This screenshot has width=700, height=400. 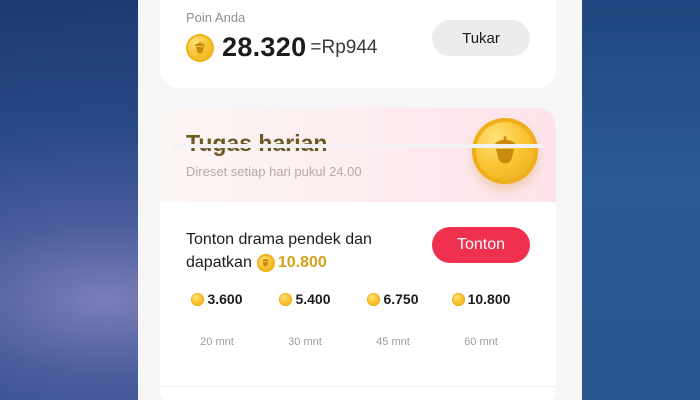 I want to click on milestone-time: 30 mnt, so click(x=305, y=342).